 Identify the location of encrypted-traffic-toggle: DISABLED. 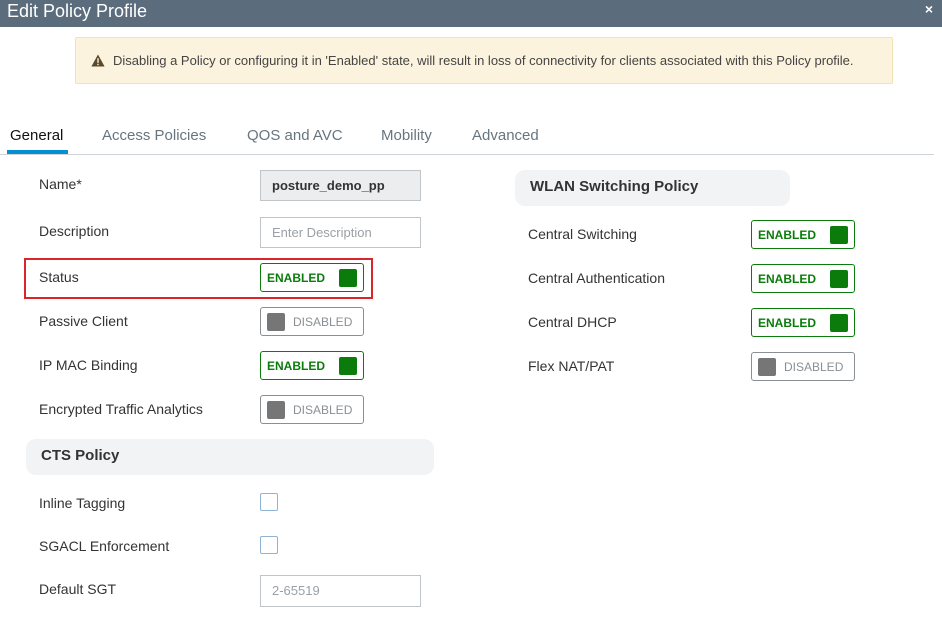
(312, 409).